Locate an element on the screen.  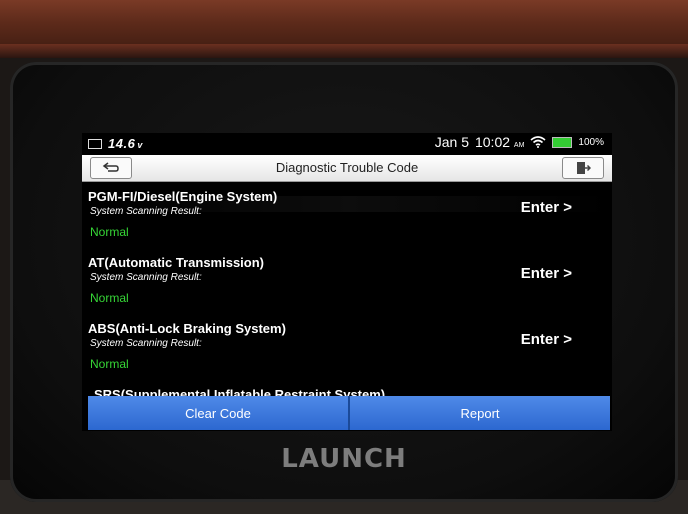
voltage-unit: v is located at coordinates (140, 145).